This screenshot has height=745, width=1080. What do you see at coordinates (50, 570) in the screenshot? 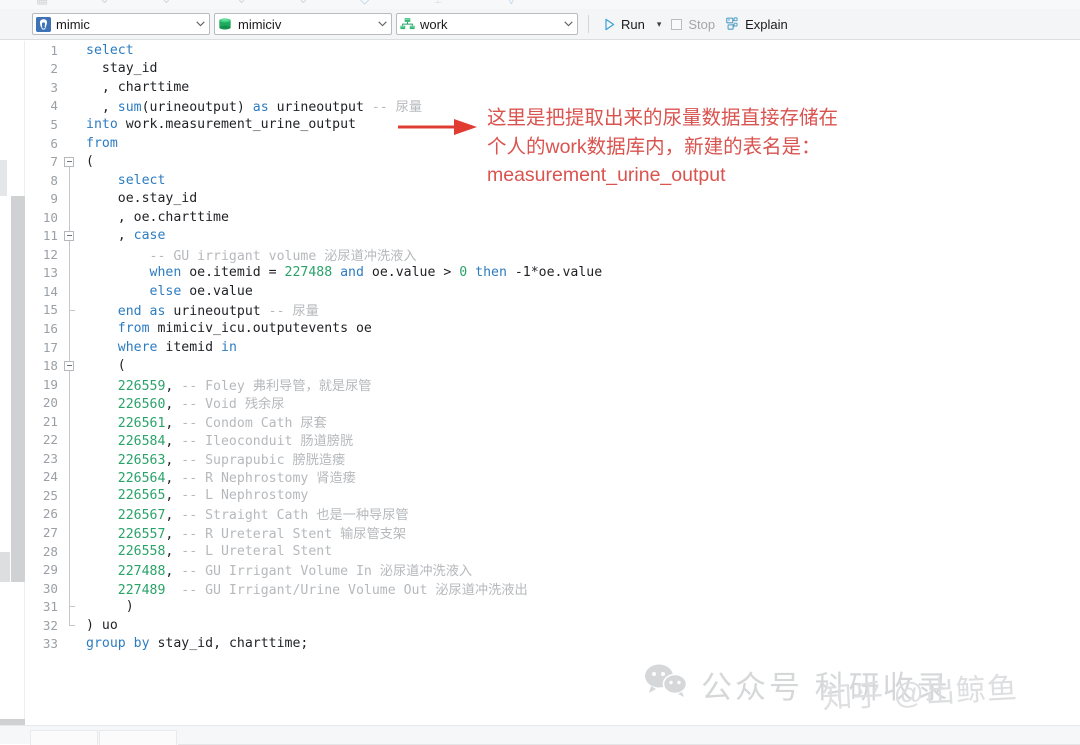
I see `line-number: 29` at bounding box center [50, 570].